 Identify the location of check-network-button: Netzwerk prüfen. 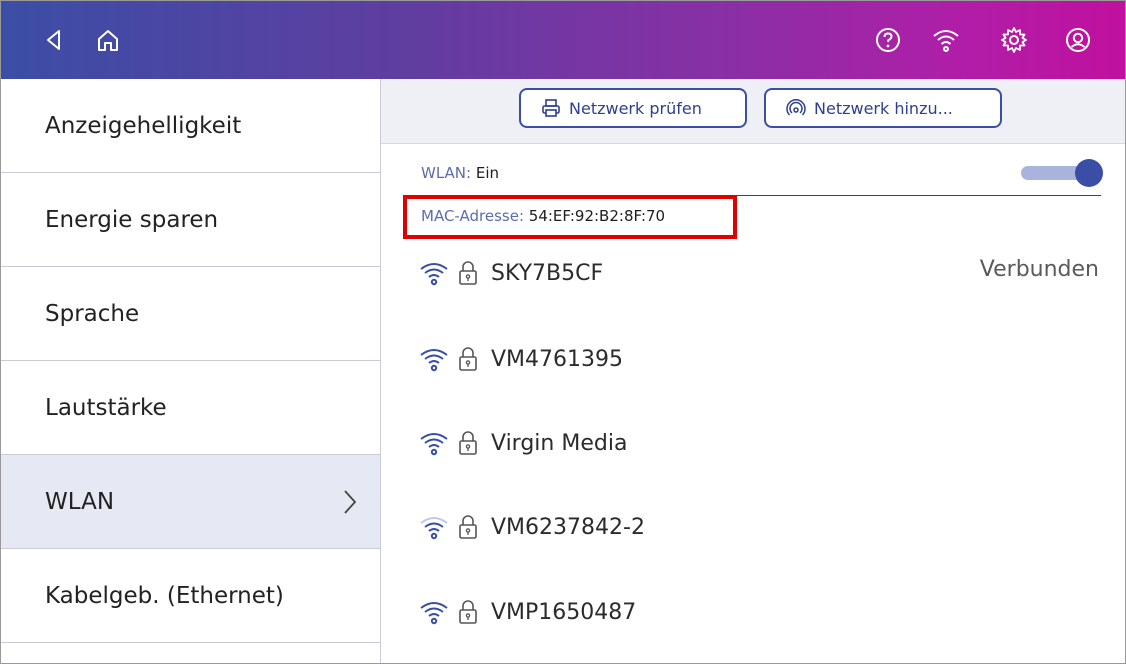
(633, 108).